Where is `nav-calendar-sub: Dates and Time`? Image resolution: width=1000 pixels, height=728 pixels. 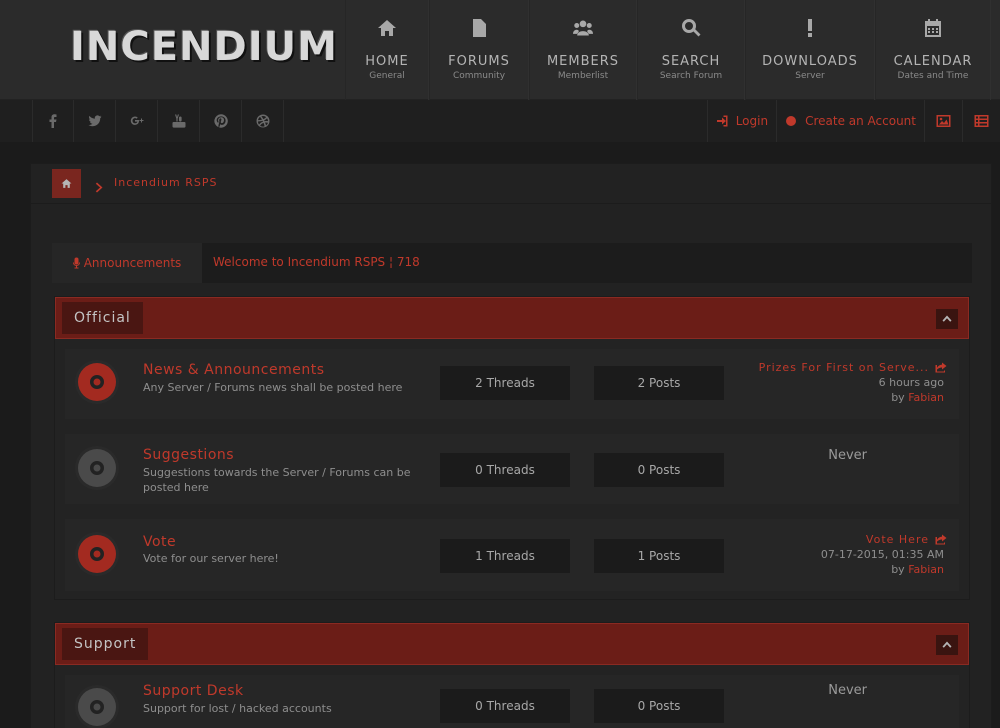
nav-calendar-sub: Dates and Time is located at coordinates (933, 76).